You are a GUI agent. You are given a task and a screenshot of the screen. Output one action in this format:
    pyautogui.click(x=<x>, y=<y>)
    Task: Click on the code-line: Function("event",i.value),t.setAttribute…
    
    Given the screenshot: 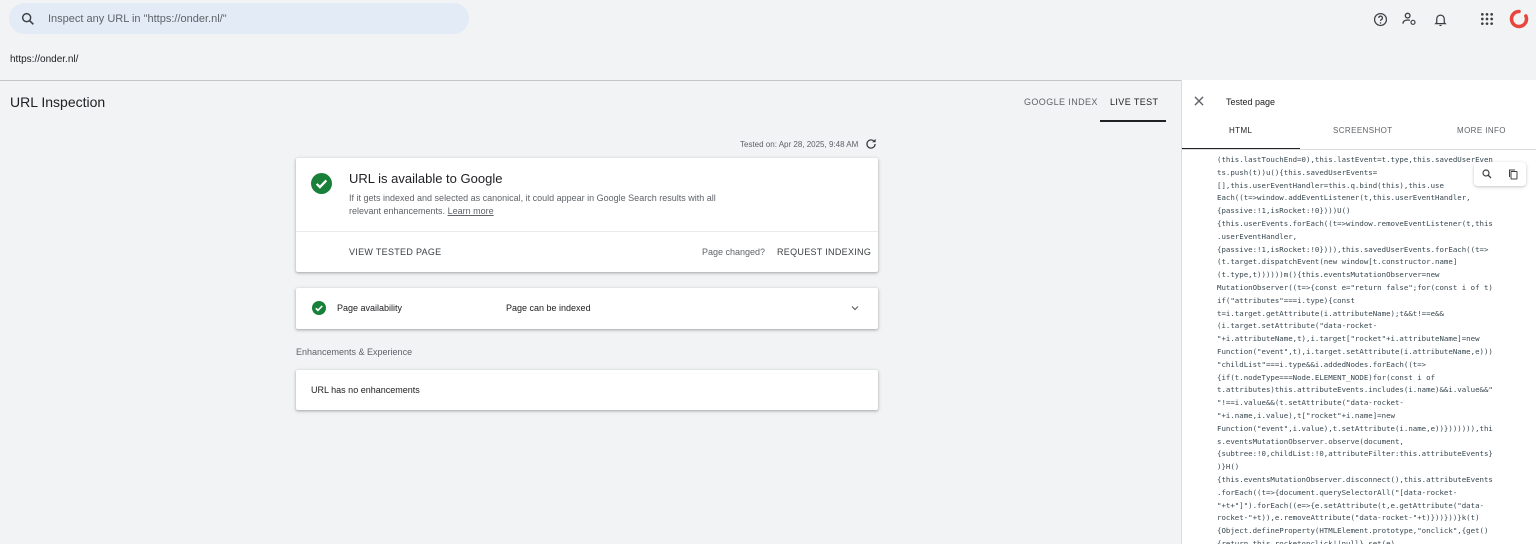 What is the action you would take?
    pyautogui.click(x=1355, y=428)
    